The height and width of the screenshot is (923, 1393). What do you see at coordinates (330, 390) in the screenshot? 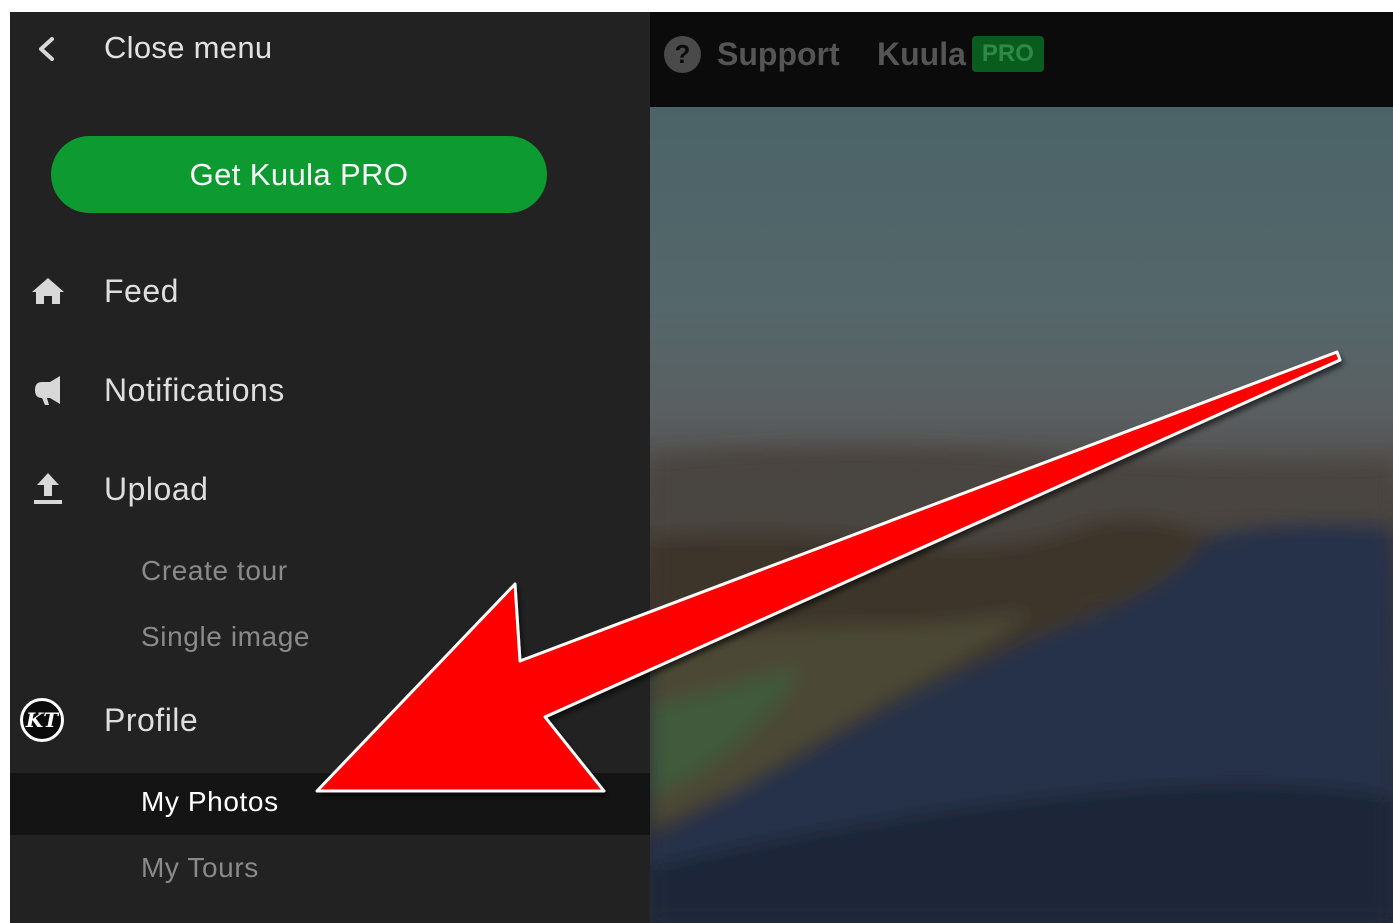
I see `sidebar-item-notifications: Notifications` at bounding box center [330, 390].